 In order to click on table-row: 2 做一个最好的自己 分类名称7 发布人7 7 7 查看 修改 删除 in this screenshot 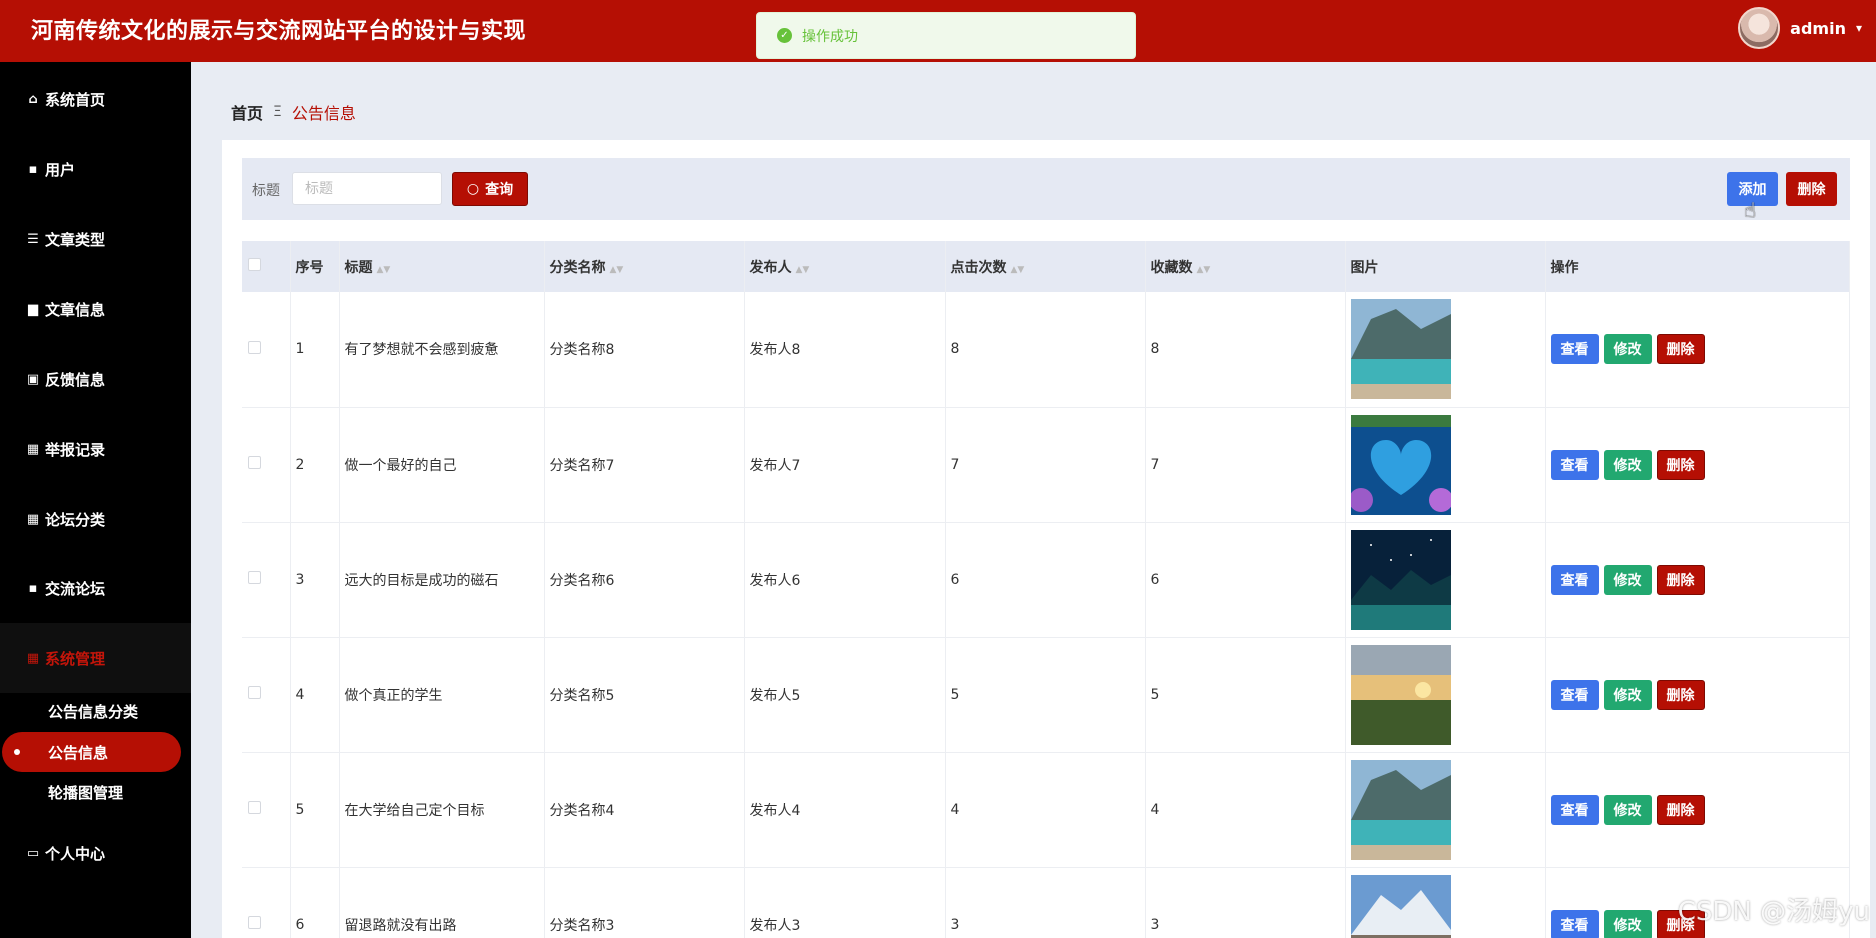, I will do `click(1046, 465)`.